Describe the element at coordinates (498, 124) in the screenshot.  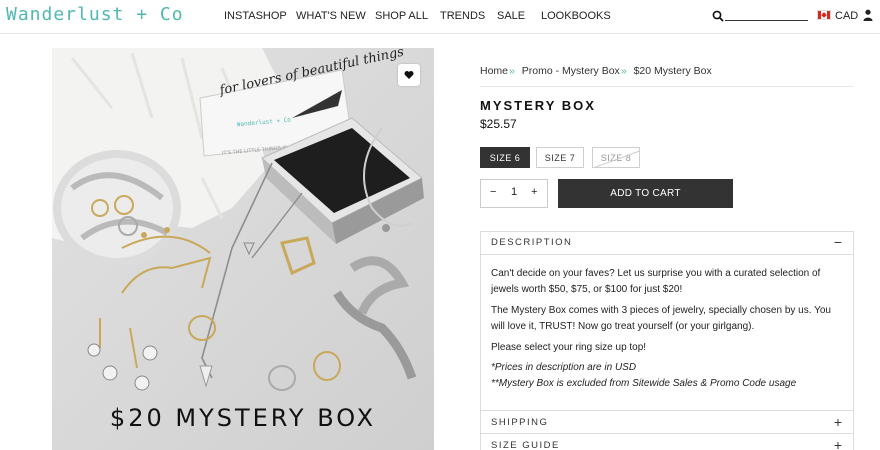
I see `product-price: $25.57` at that location.